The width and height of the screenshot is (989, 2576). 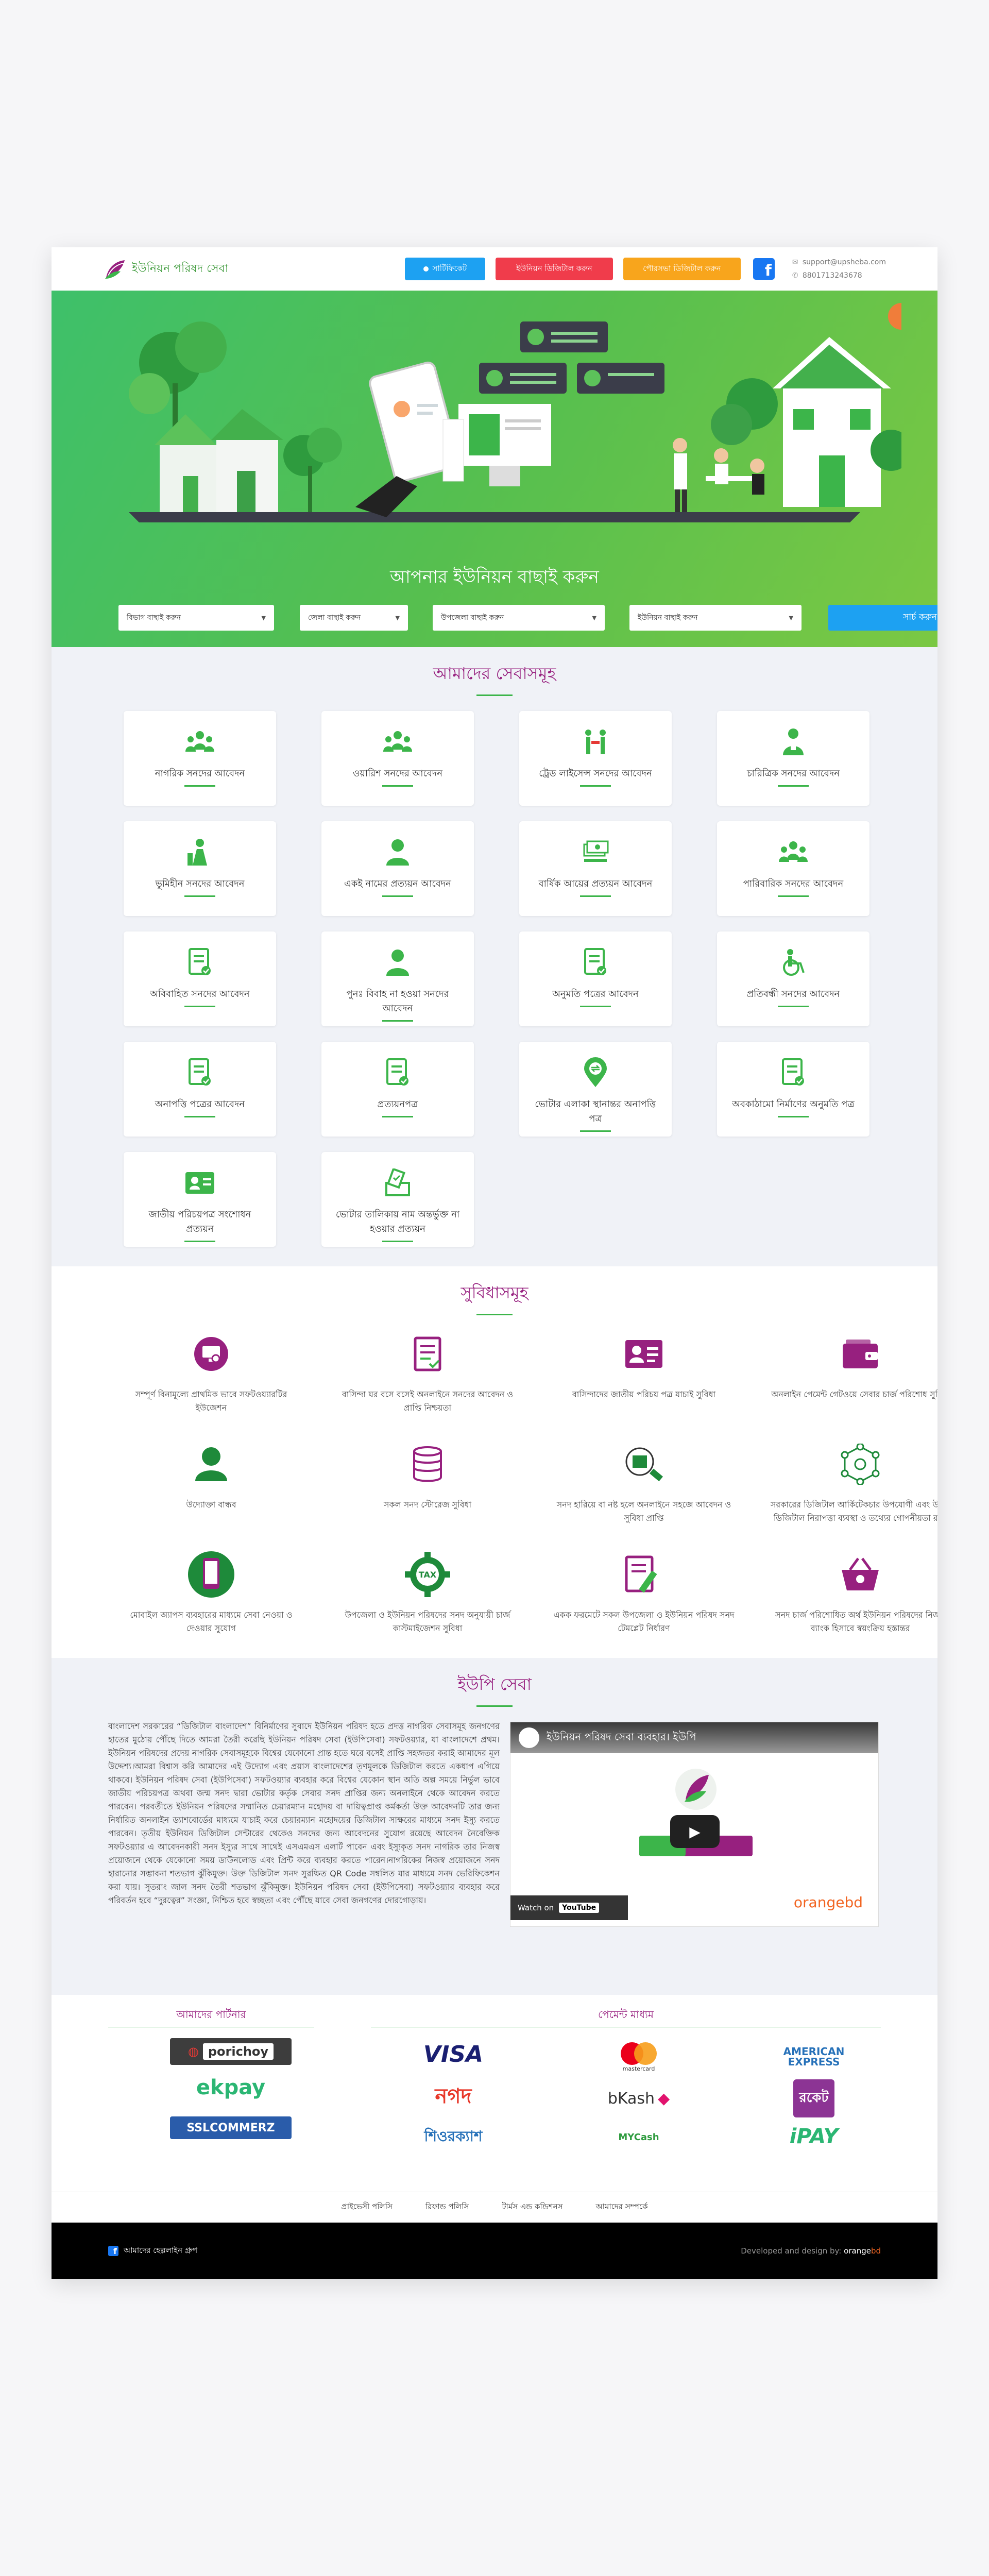 I want to click on service-card: পারিবারিক সনদের আবেদন, so click(x=793, y=868).